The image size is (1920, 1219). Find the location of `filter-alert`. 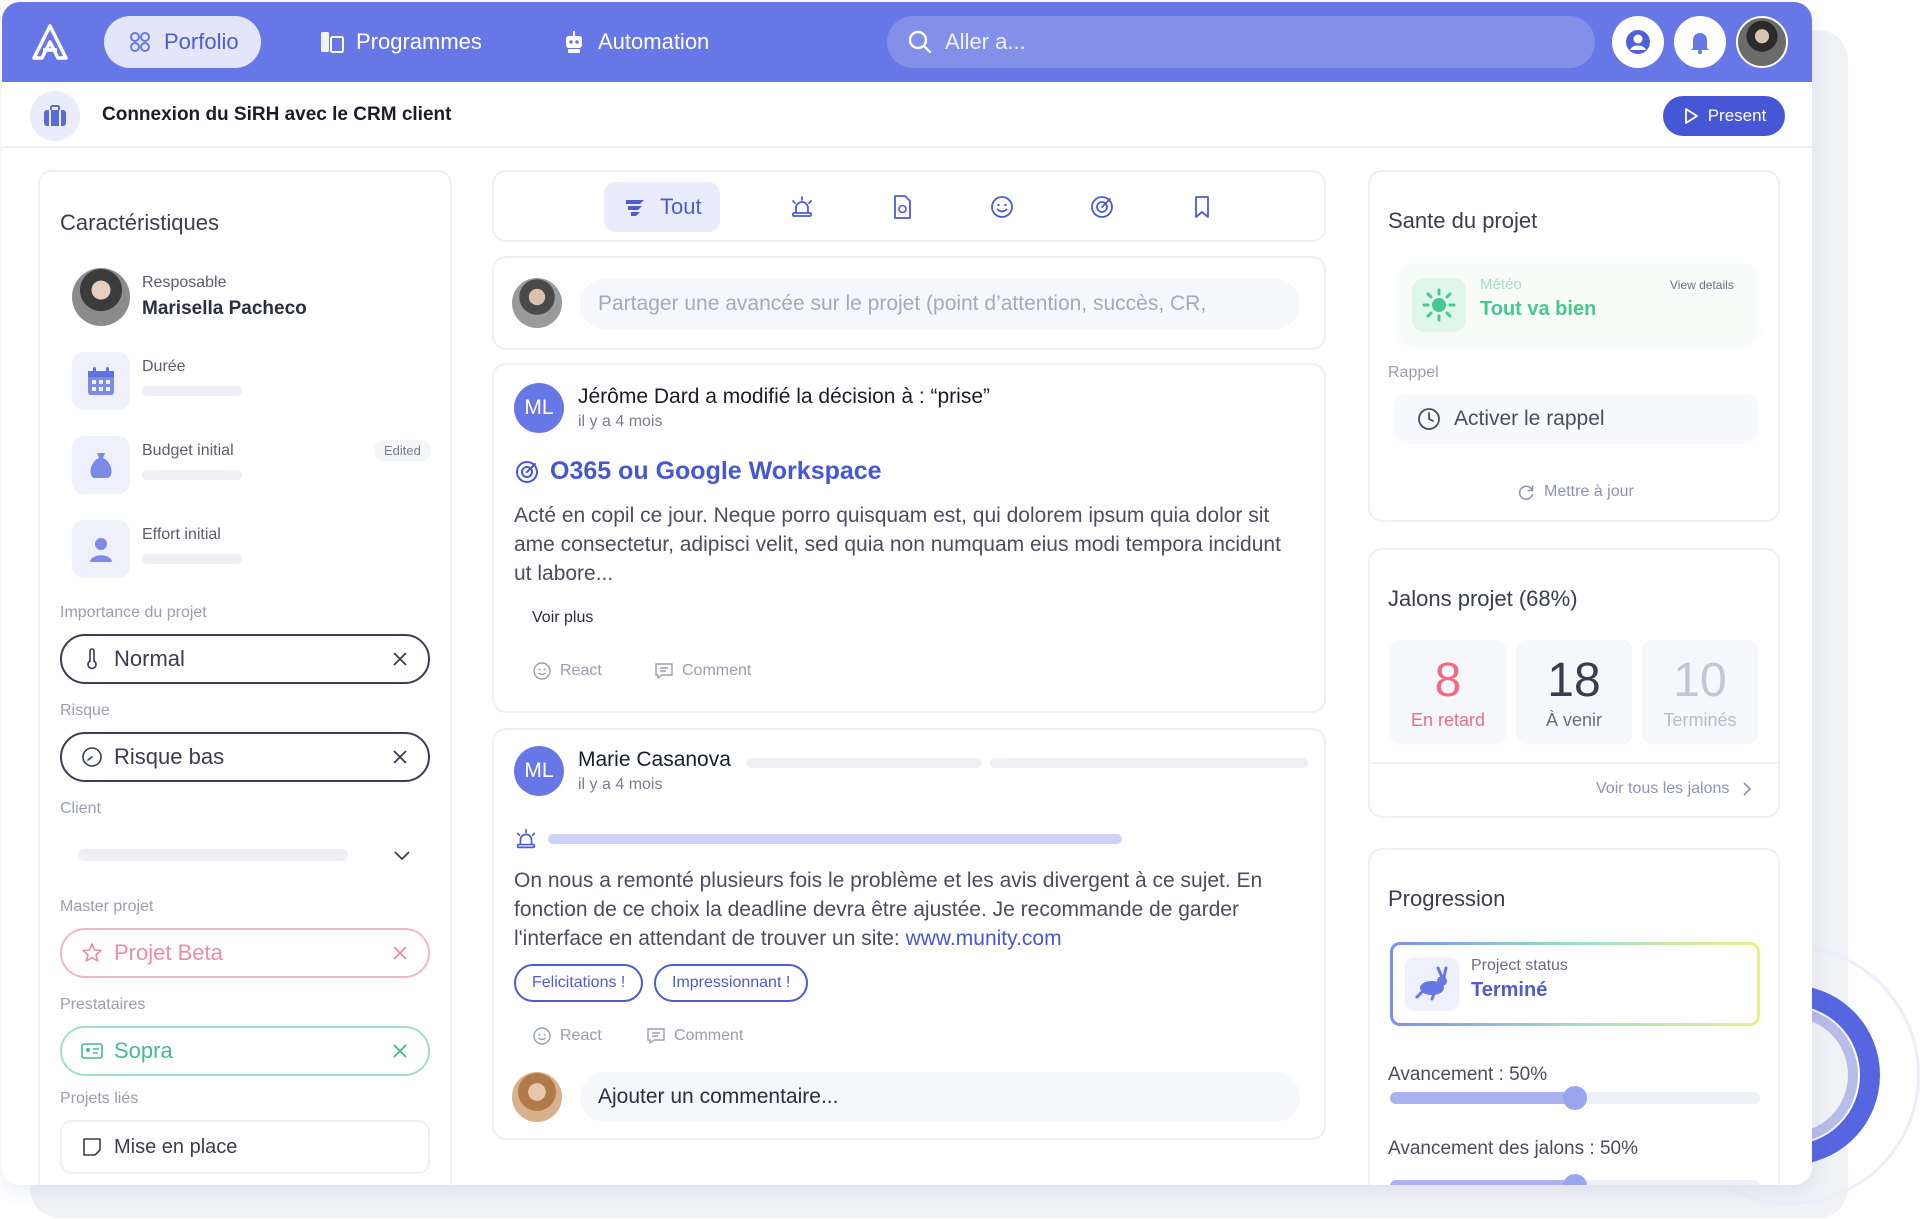

filter-alert is located at coordinates (802, 207).